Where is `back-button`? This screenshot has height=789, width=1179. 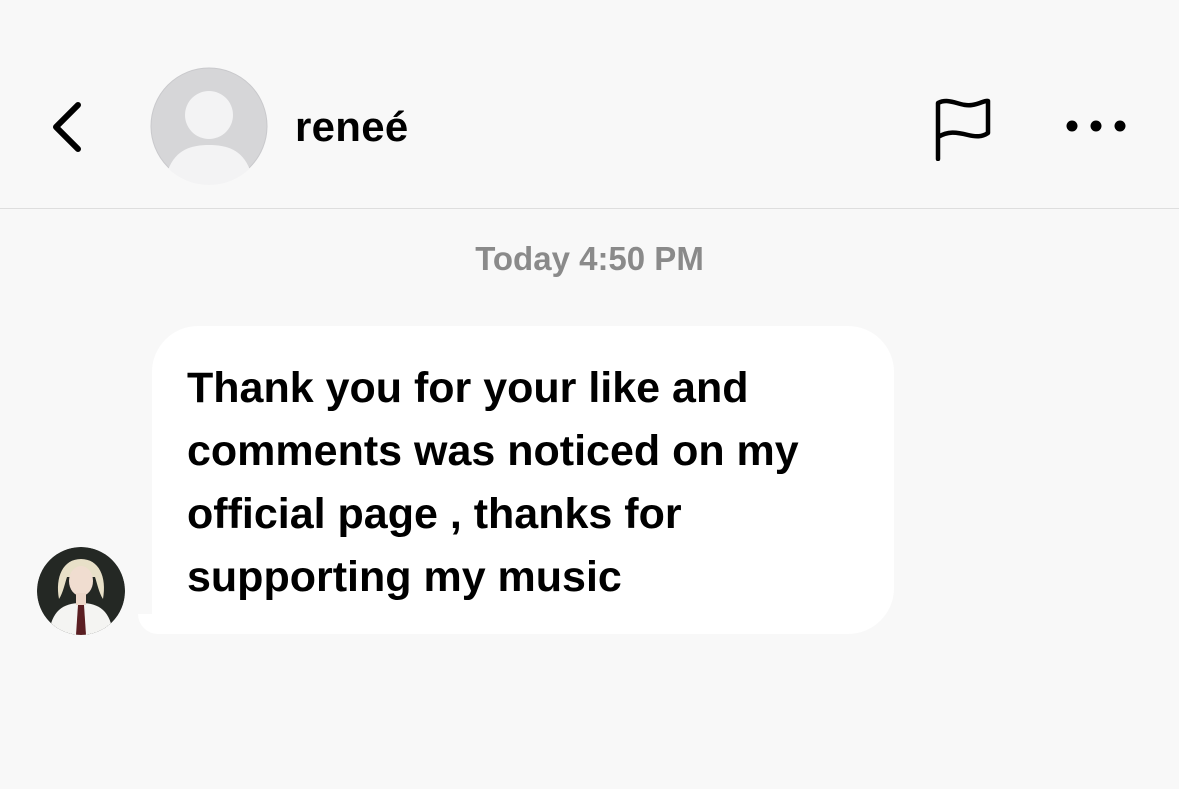
back-button is located at coordinates (68, 127).